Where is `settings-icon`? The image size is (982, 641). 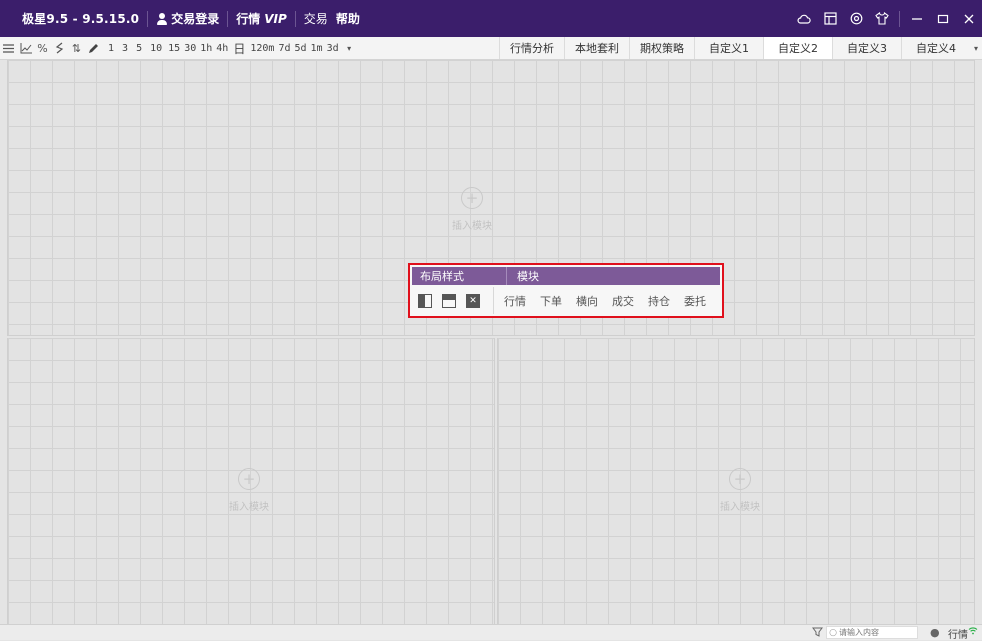 settings-icon is located at coordinates (856, 18).